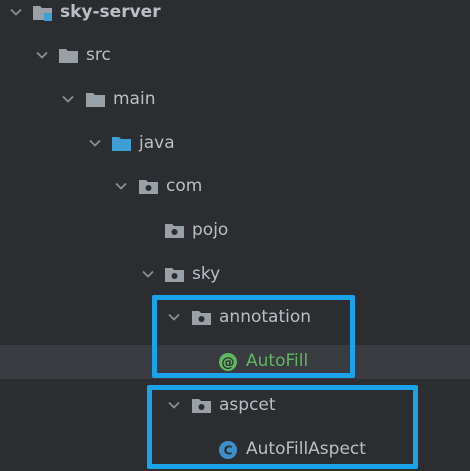  I want to click on tree-node-sky-server: sky-server, so click(235, 15).